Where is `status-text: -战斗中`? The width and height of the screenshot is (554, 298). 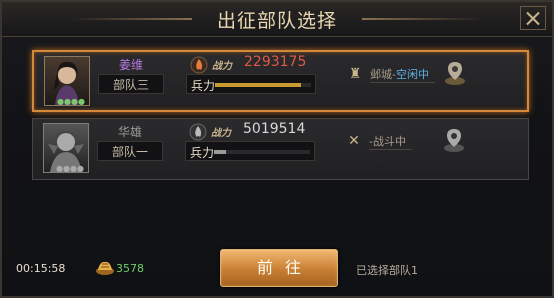 status-text: -战斗中 is located at coordinates (390, 141).